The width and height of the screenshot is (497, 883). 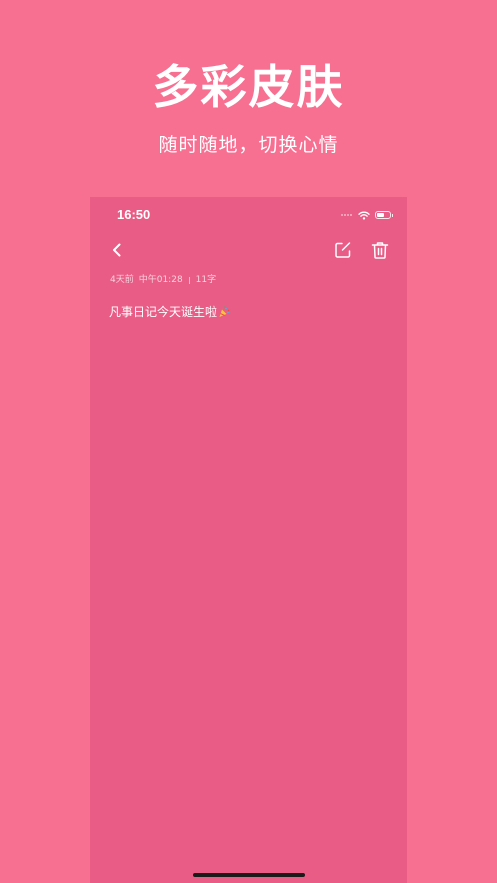 What do you see at coordinates (163, 312) in the screenshot?
I see `note-body-text: 凡事日记今天诞生啦` at bounding box center [163, 312].